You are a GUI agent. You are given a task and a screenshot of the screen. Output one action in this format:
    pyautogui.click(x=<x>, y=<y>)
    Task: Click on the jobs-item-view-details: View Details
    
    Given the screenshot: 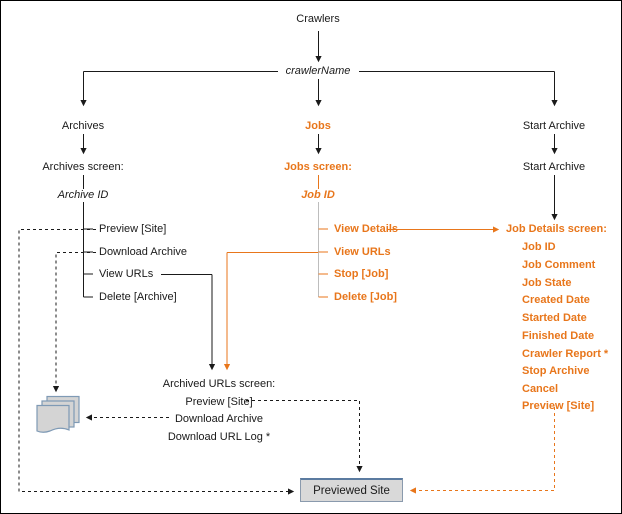 What is the action you would take?
    pyautogui.click(x=366, y=229)
    